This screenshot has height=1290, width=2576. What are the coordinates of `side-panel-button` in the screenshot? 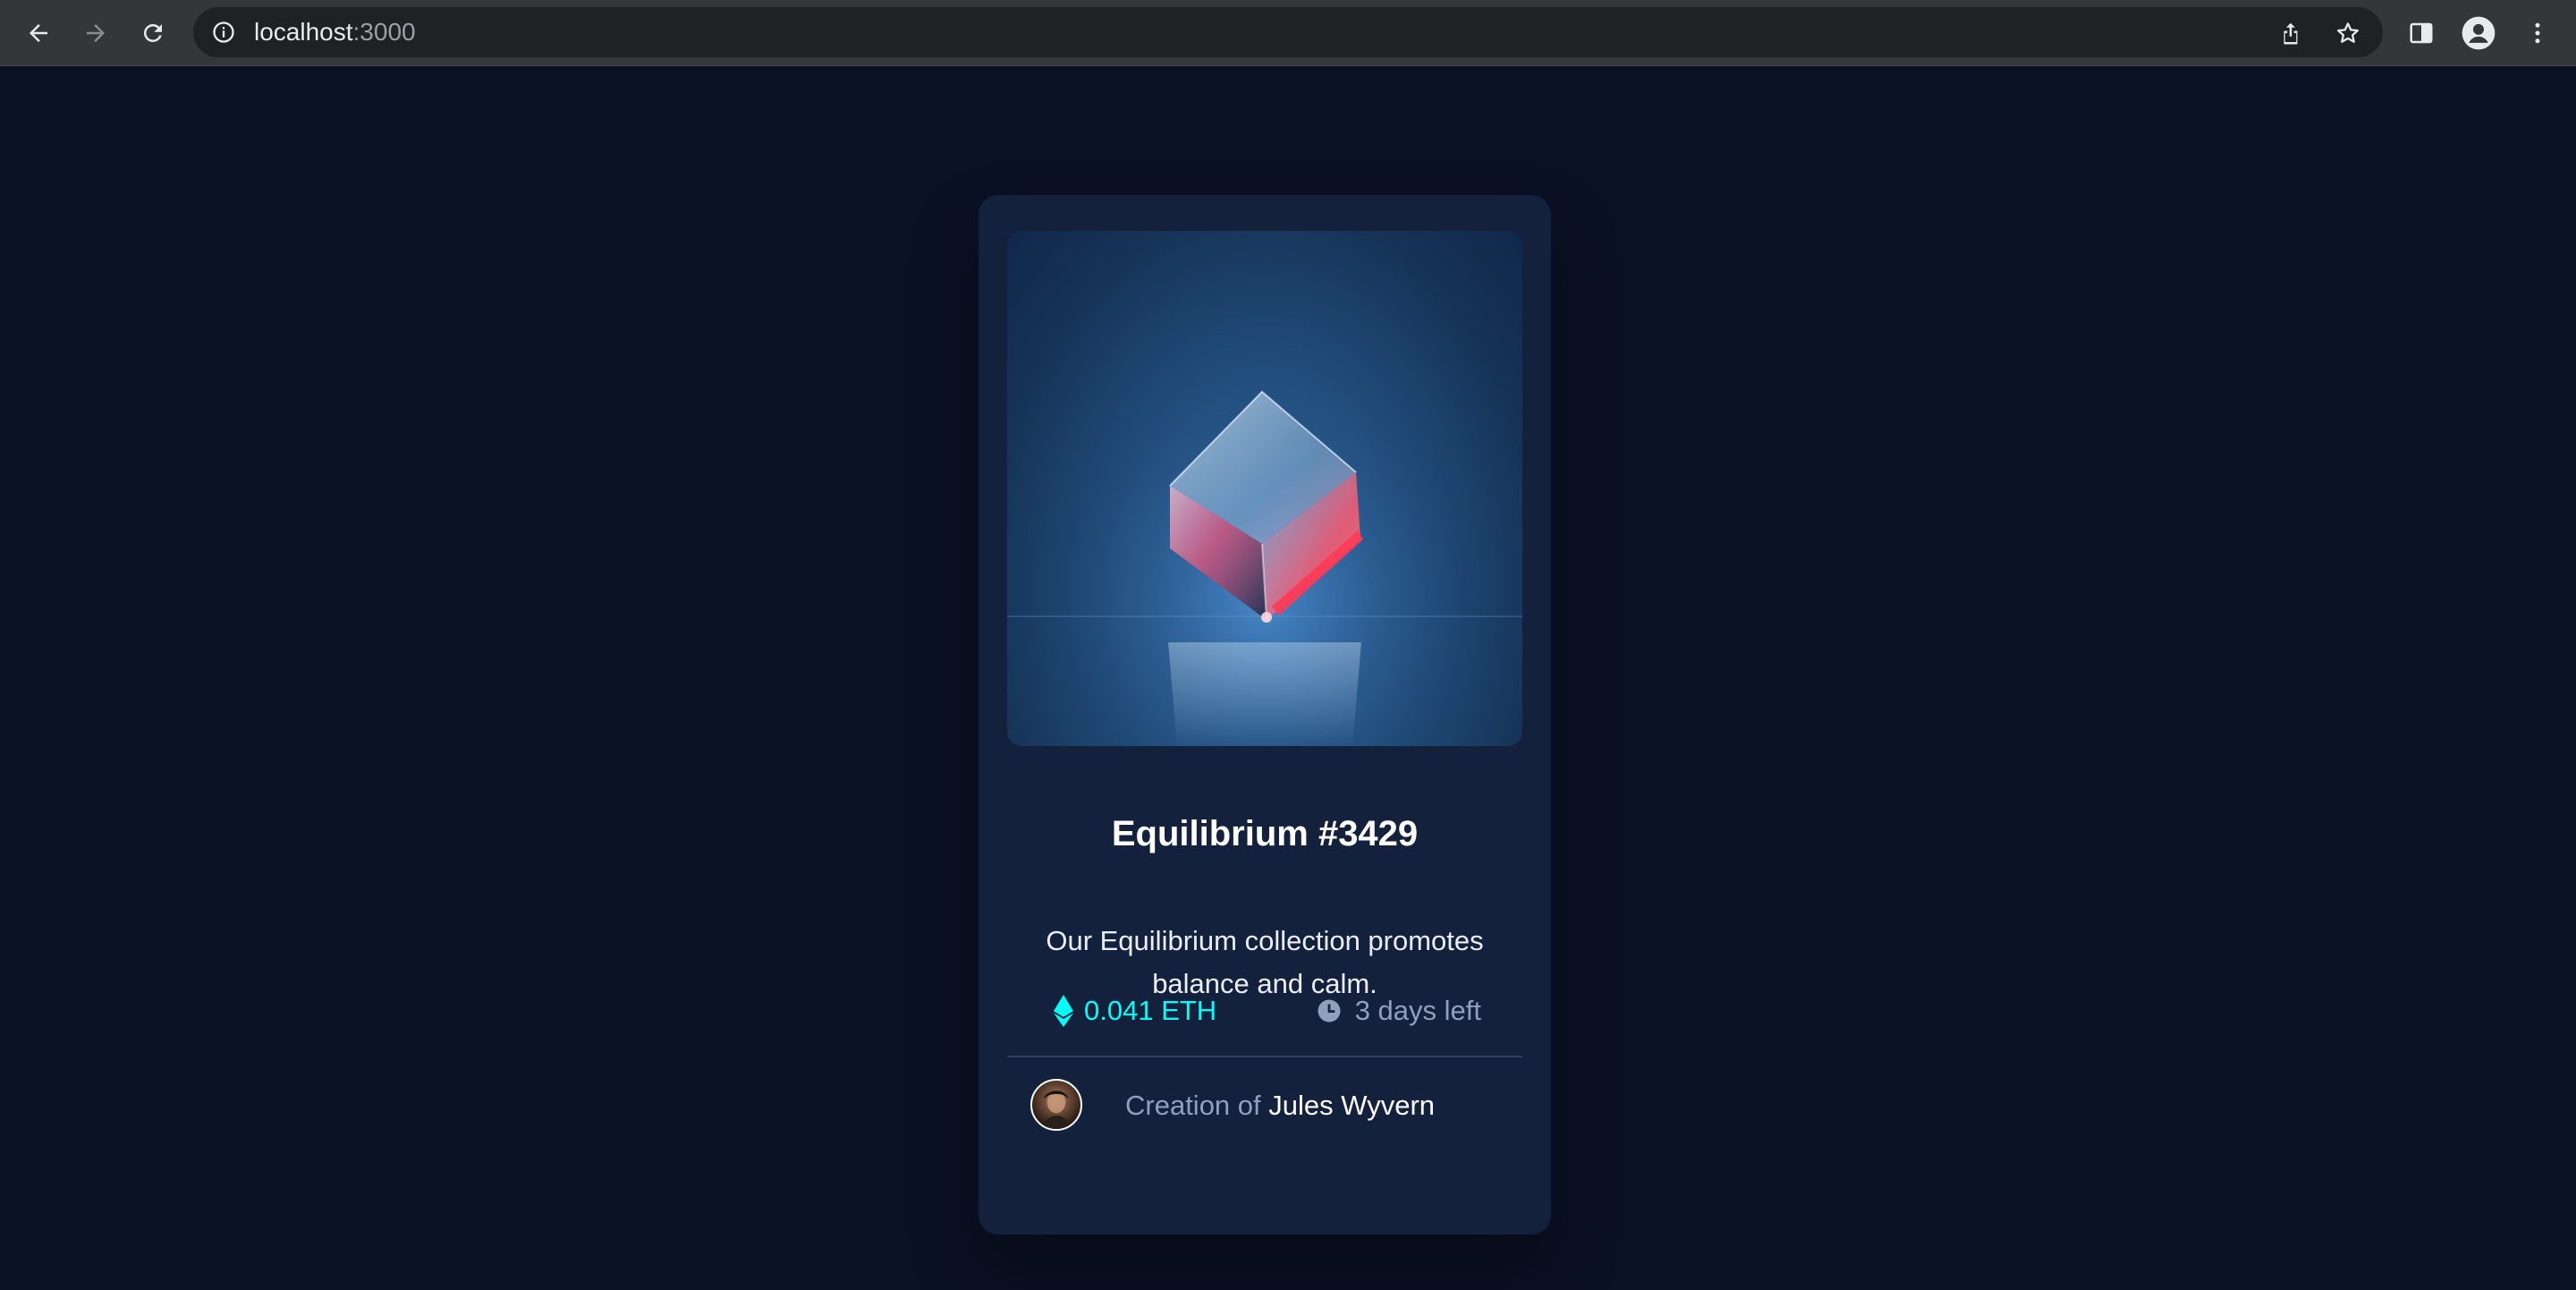 It's located at (2421, 33).